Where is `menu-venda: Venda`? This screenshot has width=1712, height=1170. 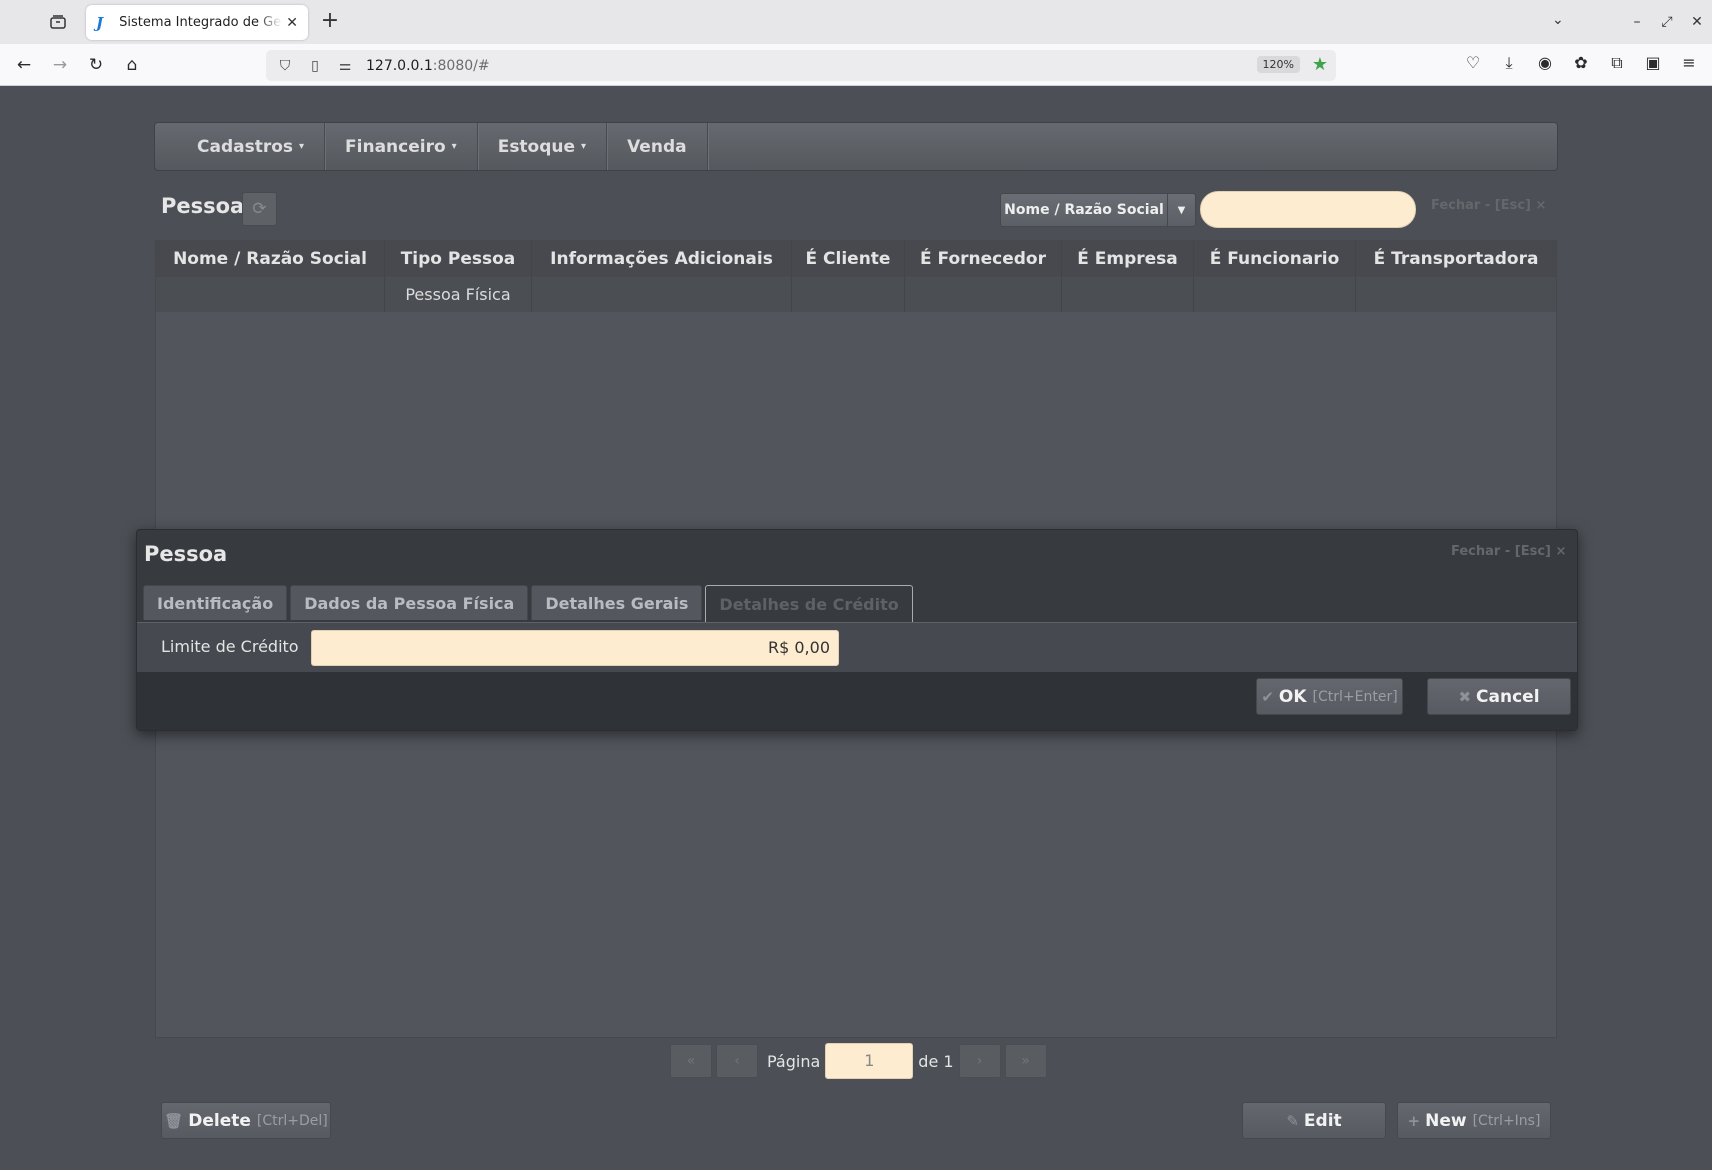 menu-venda: Venda is located at coordinates (657, 146).